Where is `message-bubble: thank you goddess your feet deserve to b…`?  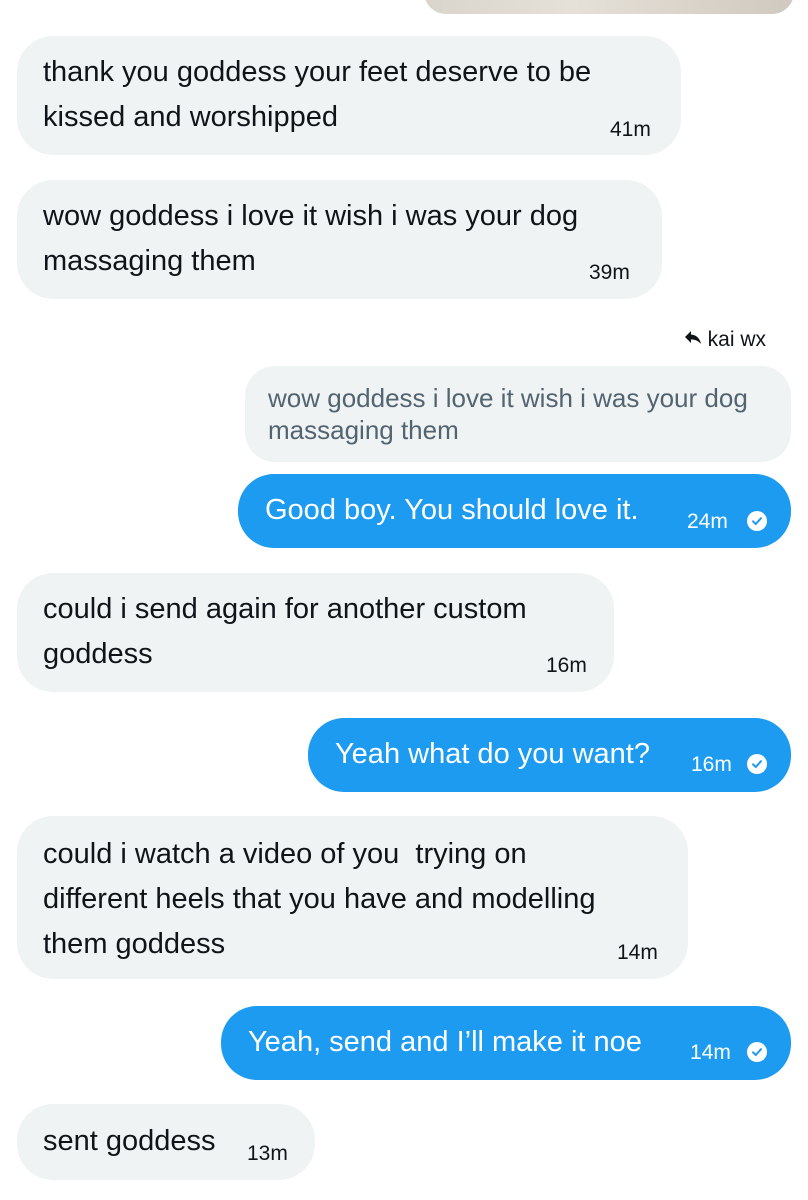
message-bubble: thank you goddess your feet deserve to b… is located at coordinates (349, 95).